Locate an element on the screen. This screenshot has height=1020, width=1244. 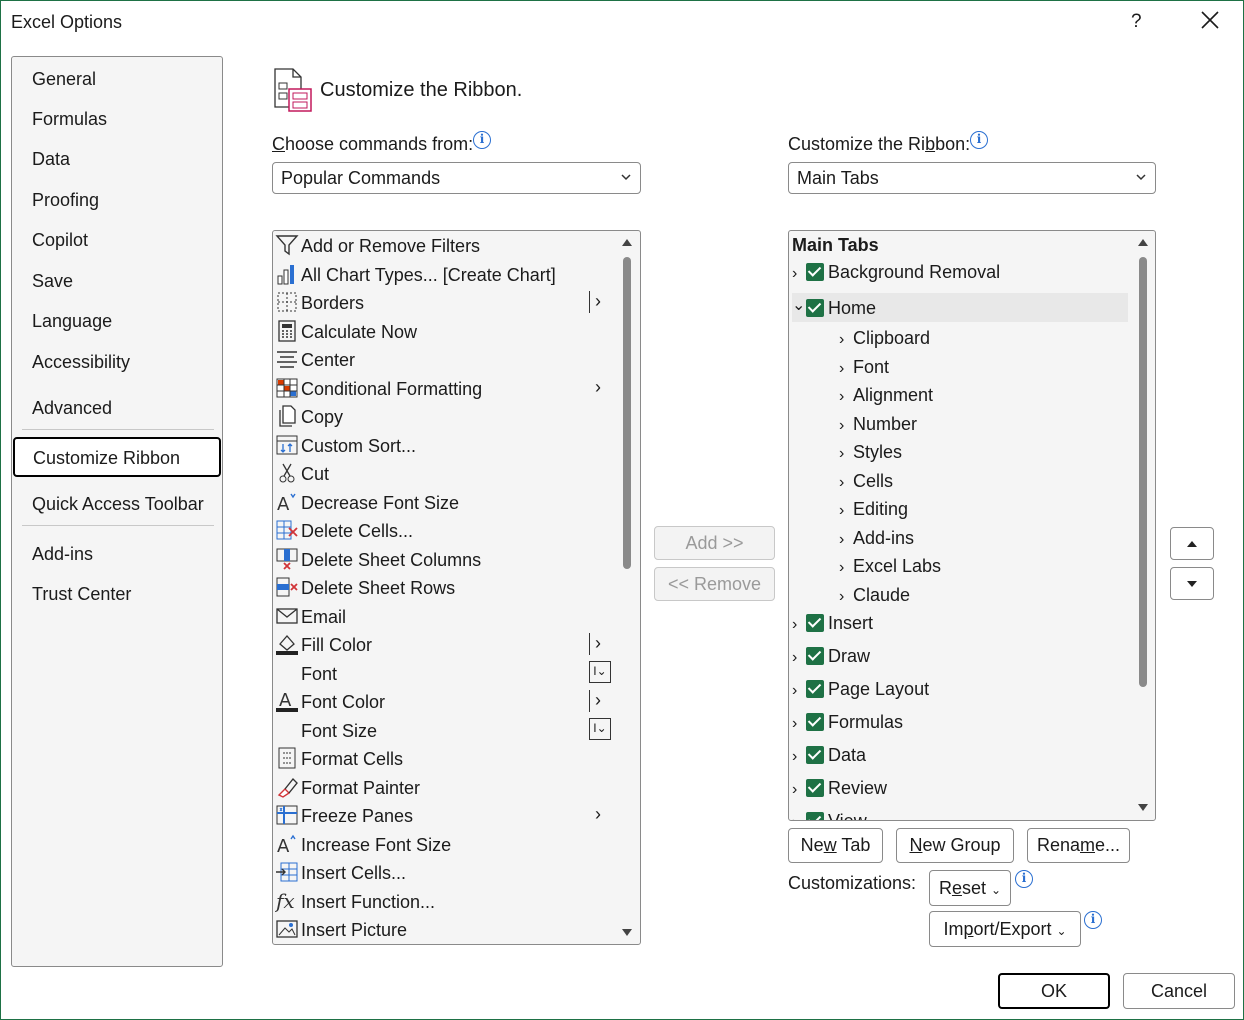
command-item: Insert Picture is located at coordinates (443, 930).